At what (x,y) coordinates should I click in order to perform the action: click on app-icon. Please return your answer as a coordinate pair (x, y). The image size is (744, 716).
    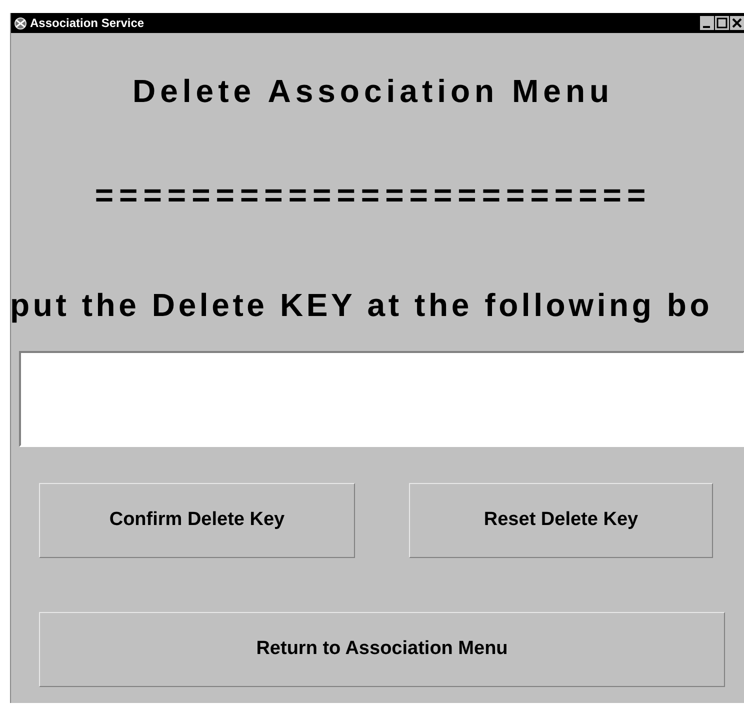
    Looking at the image, I should click on (20, 23).